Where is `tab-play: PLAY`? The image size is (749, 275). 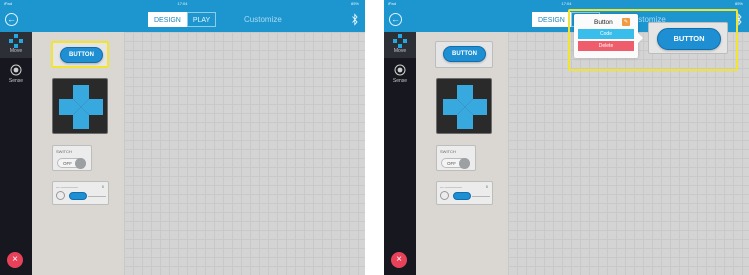 tab-play: PLAY is located at coordinates (201, 19).